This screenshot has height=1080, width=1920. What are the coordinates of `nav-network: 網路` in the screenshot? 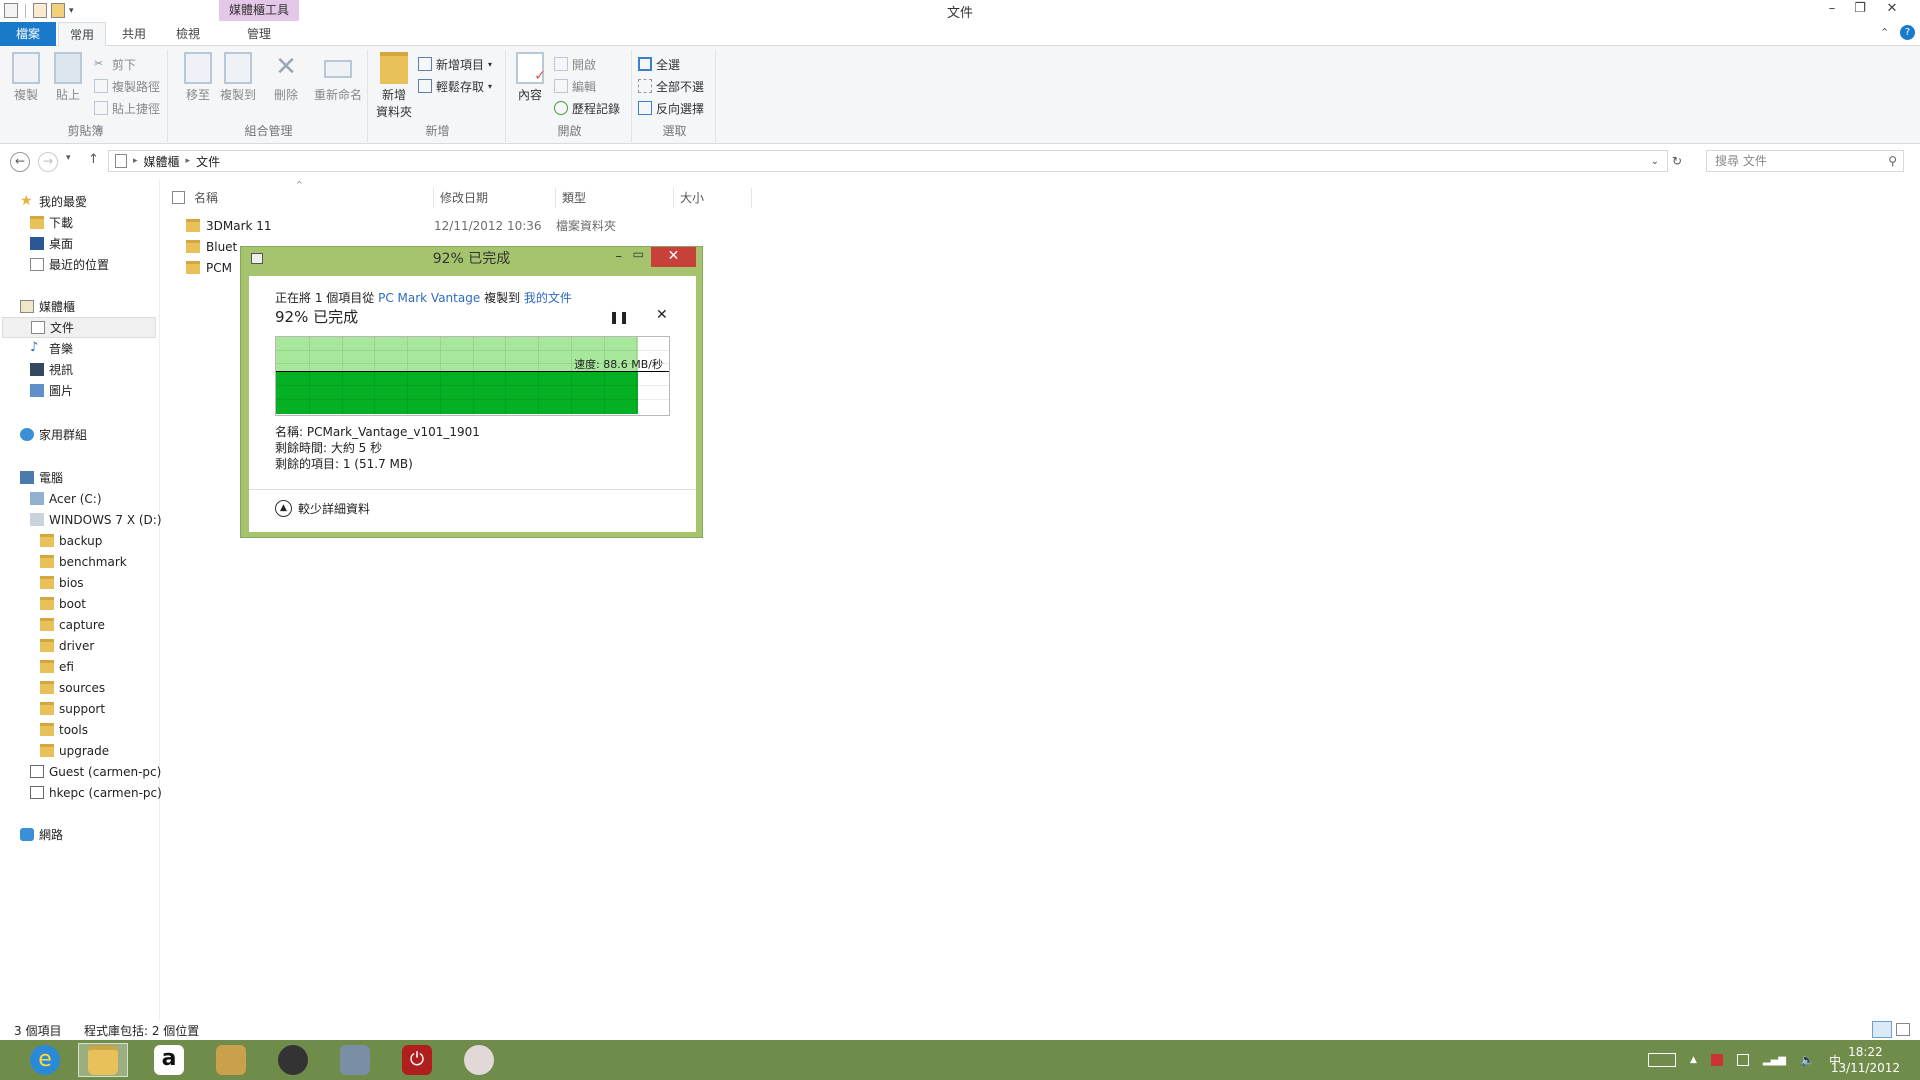 It's located at (41, 834).